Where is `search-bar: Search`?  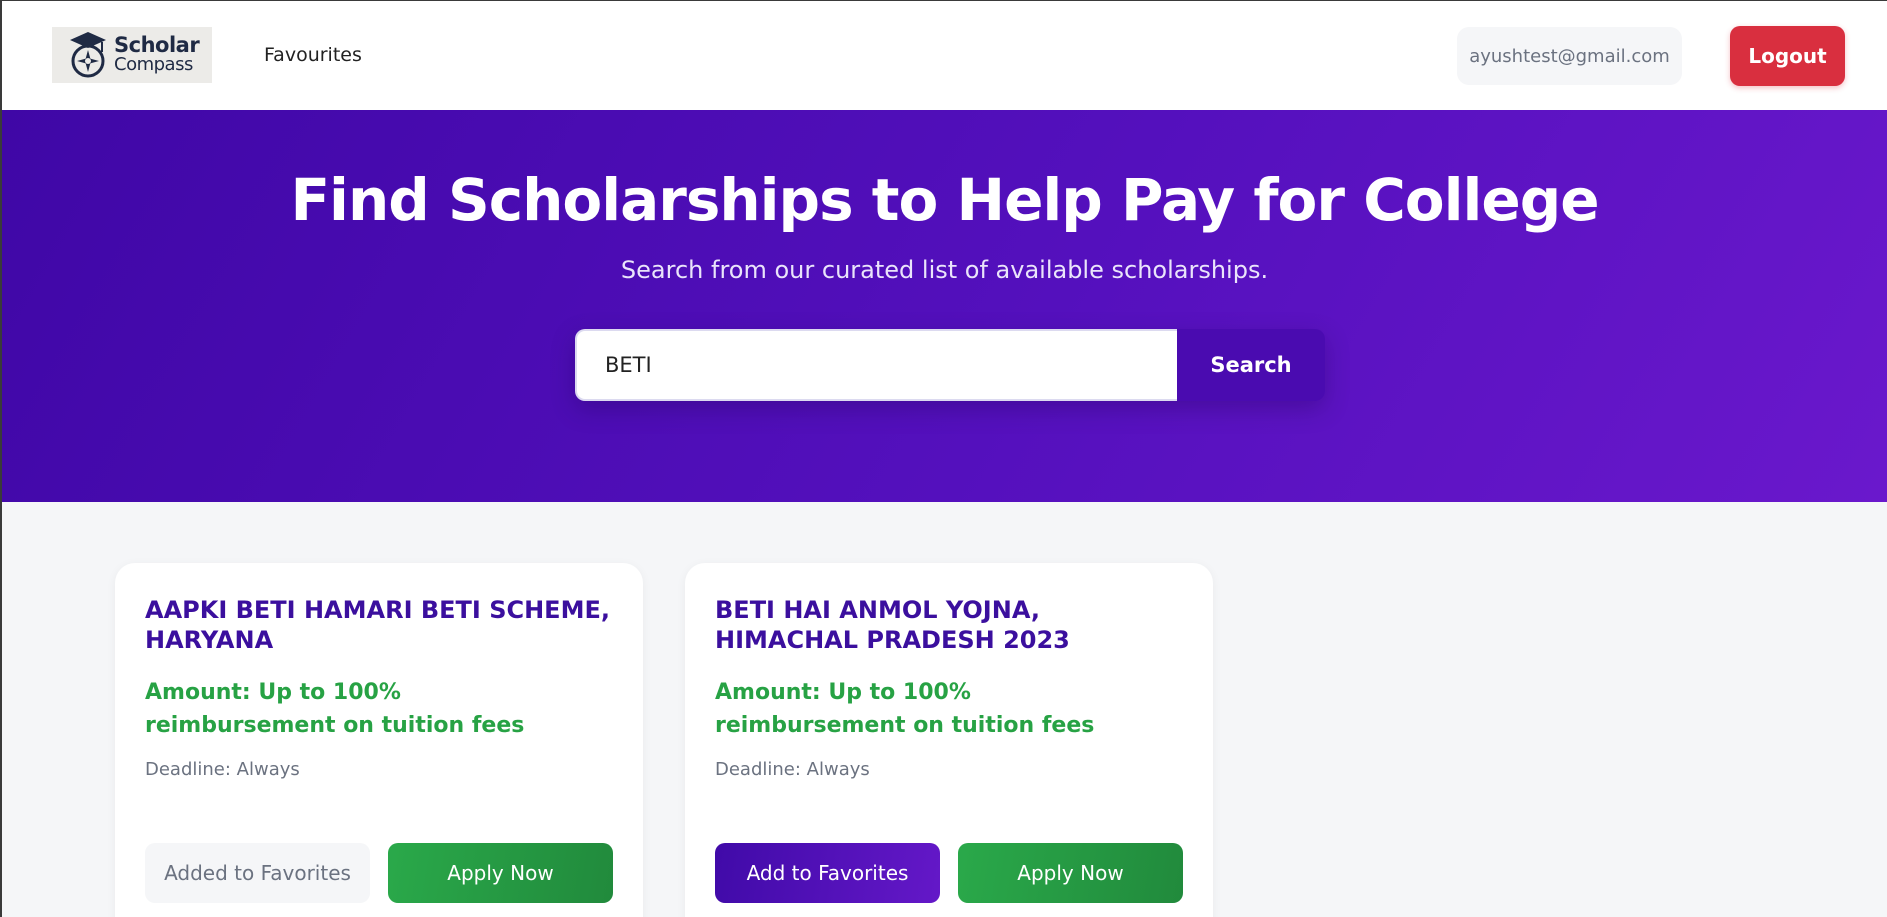 search-bar: Search is located at coordinates (950, 365).